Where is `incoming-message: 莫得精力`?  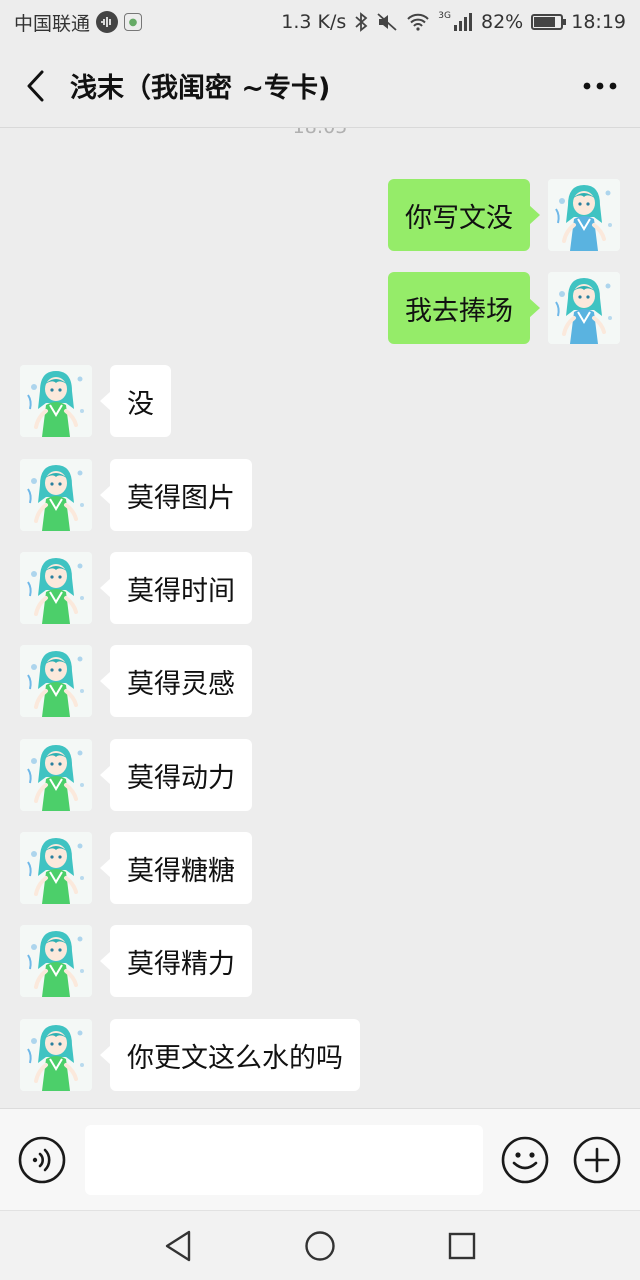
incoming-message: 莫得精力 is located at coordinates (136, 961).